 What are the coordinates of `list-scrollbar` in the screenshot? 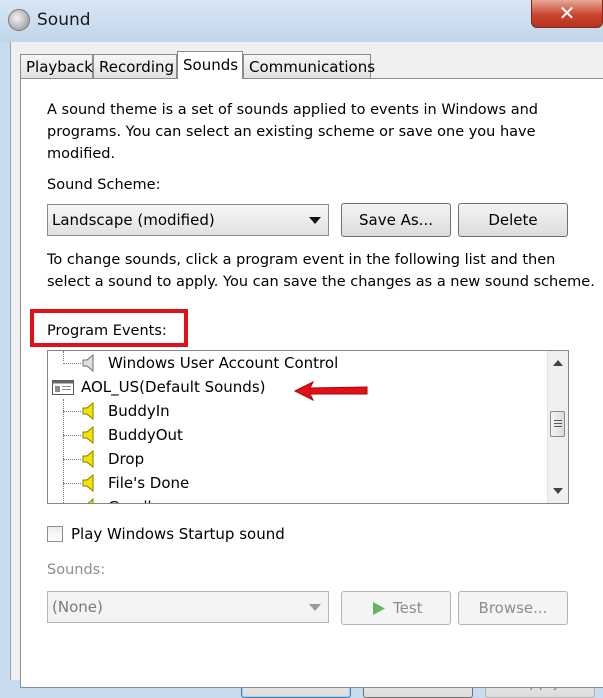 It's located at (557, 427).